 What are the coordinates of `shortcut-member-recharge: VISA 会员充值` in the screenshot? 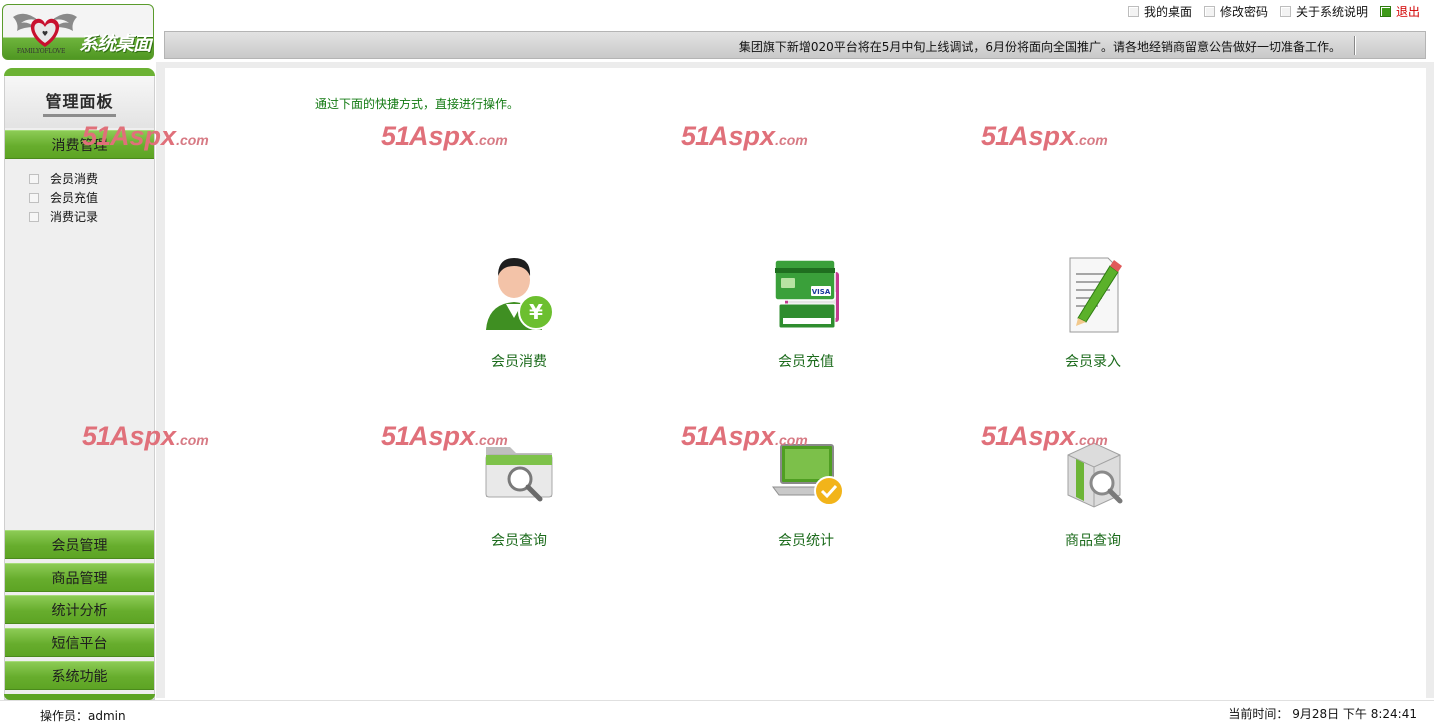 It's located at (806, 311).